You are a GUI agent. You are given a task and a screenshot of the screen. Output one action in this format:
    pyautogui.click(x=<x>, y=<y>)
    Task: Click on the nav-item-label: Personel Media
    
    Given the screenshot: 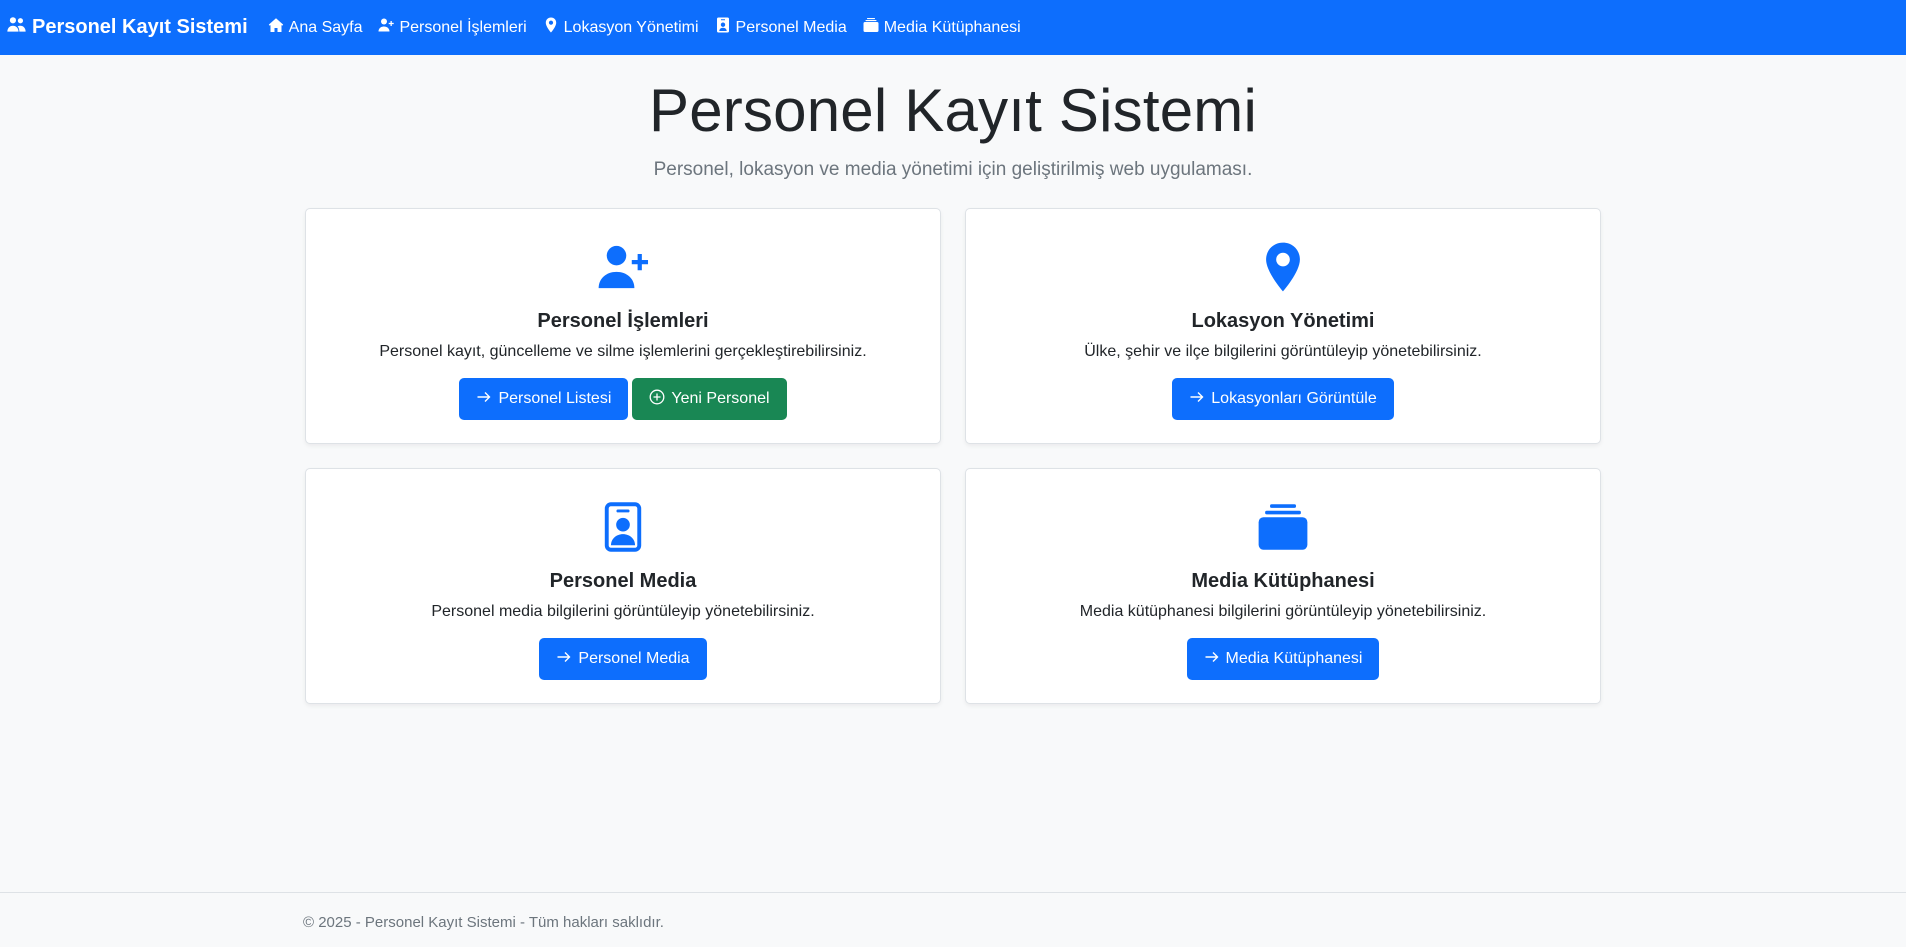 What is the action you would take?
    pyautogui.click(x=791, y=27)
    